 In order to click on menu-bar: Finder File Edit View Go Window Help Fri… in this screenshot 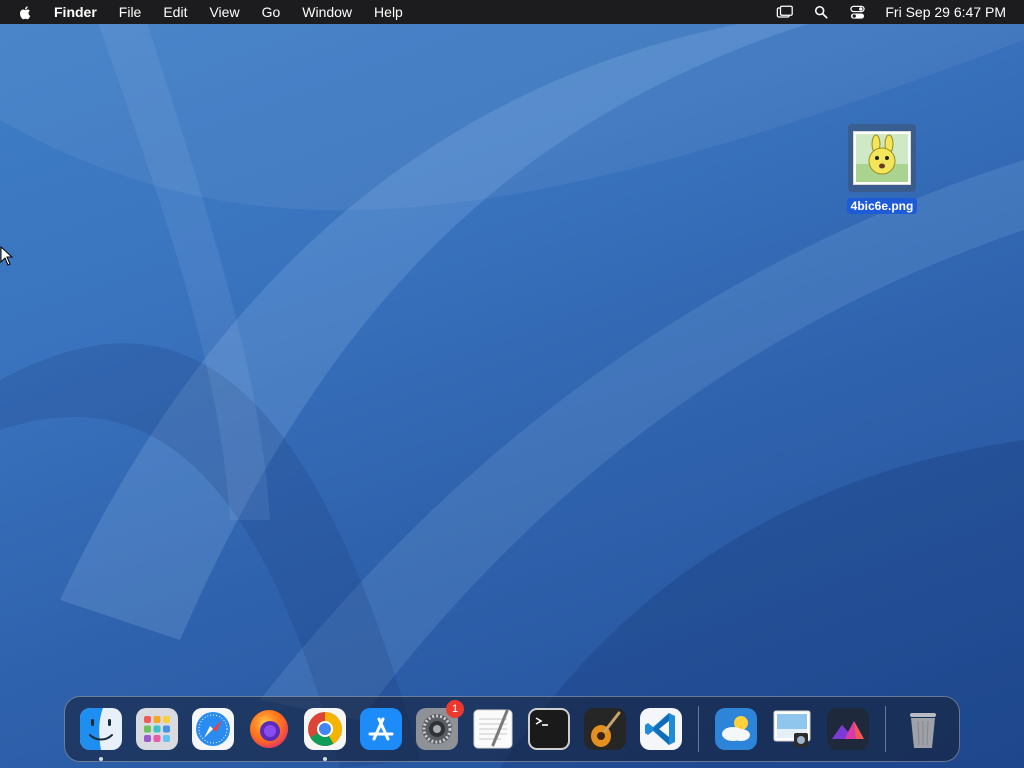, I will do `click(512, 12)`.